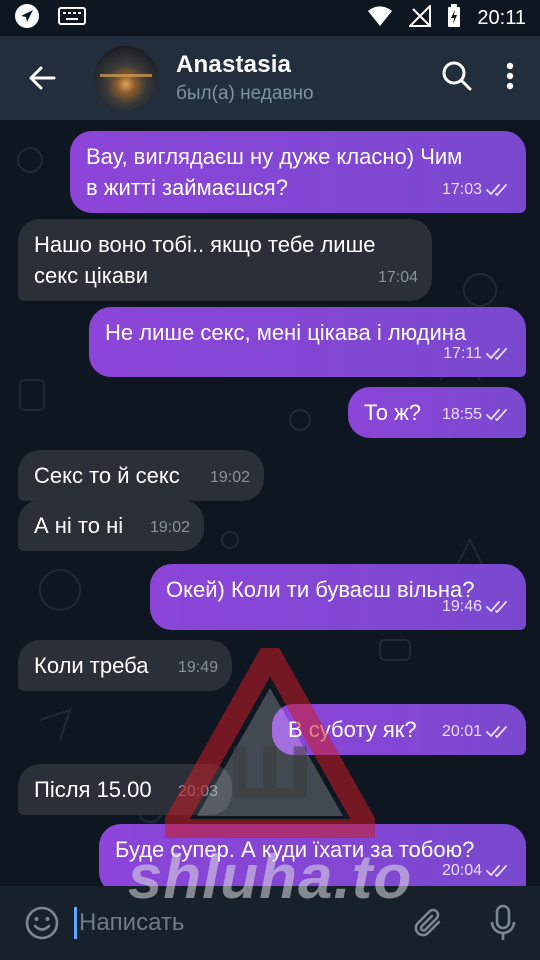 The image size is (540, 960). What do you see at coordinates (243, 923) in the screenshot?
I see `message-input: Написать` at bounding box center [243, 923].